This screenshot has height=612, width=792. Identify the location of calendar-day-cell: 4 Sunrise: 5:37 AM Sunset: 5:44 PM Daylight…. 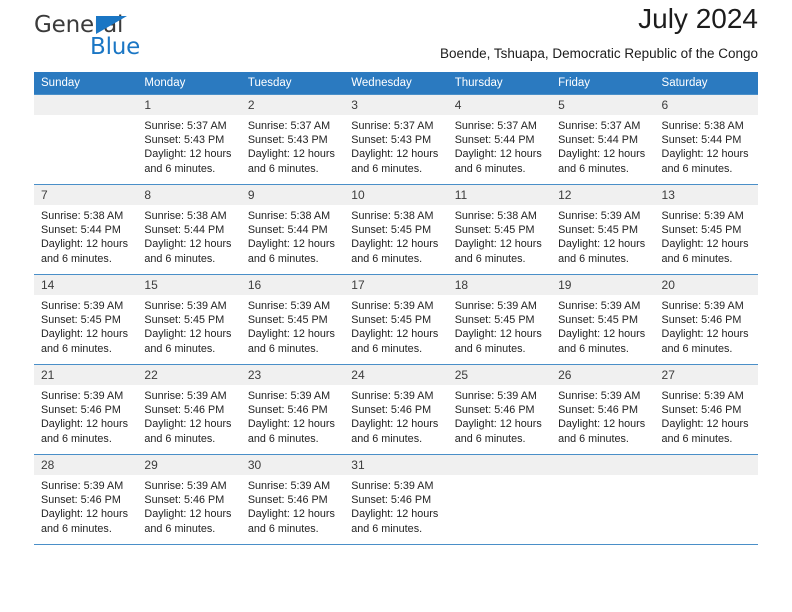
(499, 139).